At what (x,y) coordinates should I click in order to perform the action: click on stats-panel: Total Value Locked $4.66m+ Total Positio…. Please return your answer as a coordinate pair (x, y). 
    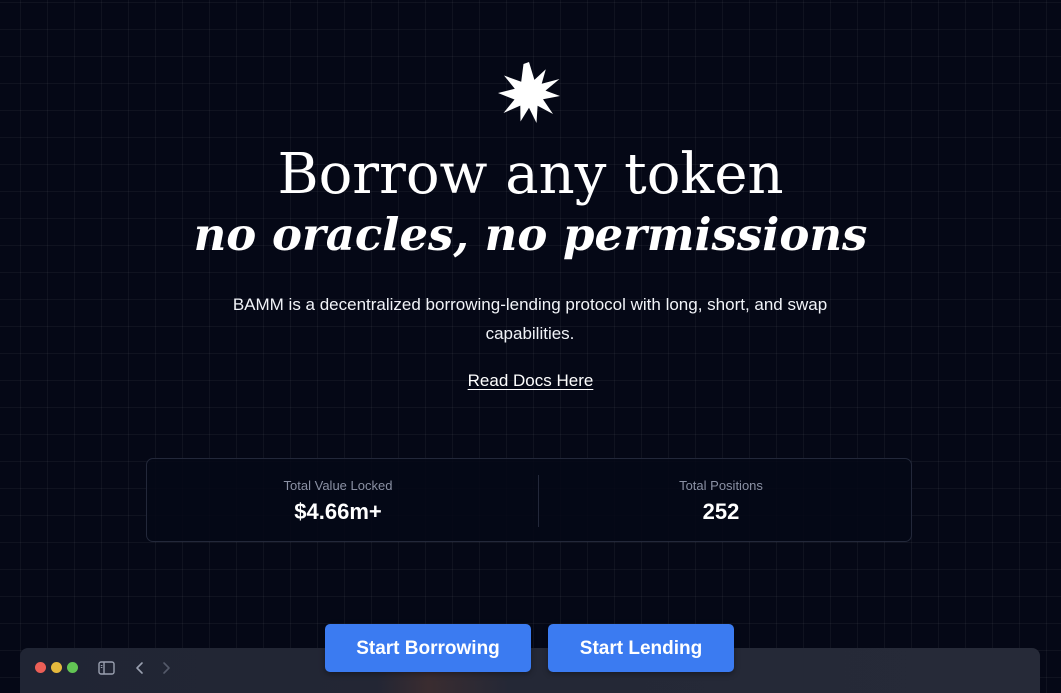
    Looking at the image, I should click on (529, 500).